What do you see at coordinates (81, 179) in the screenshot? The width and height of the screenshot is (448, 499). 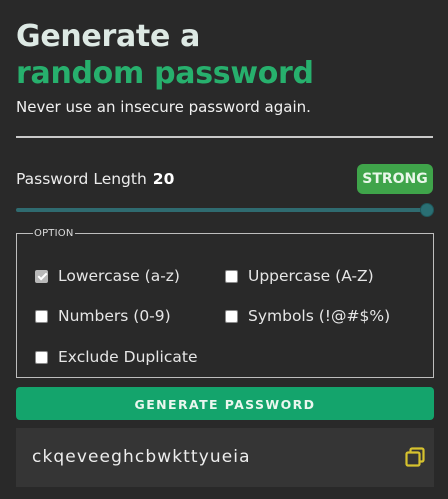 I see `password-length-label: Password Length` at bounding box center [81, 179].